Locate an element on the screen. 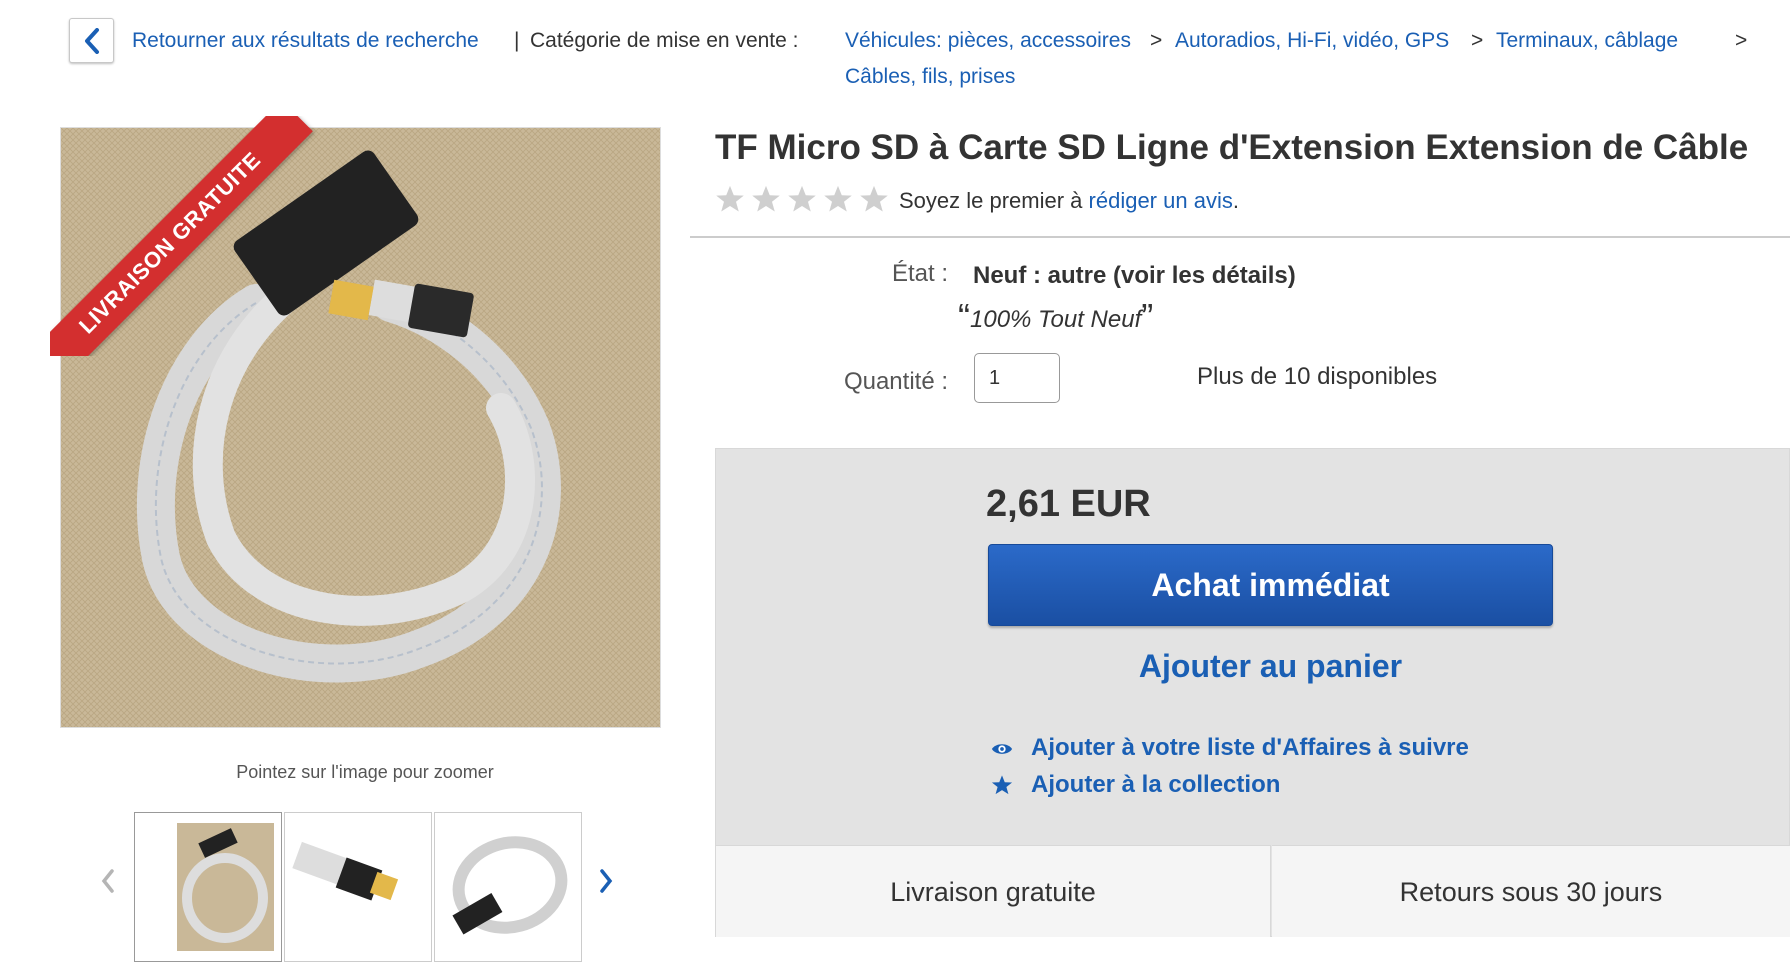 This screenshot has height=976, width=1790. quantity-label: Quantité : is located at coordinates (895, 381).